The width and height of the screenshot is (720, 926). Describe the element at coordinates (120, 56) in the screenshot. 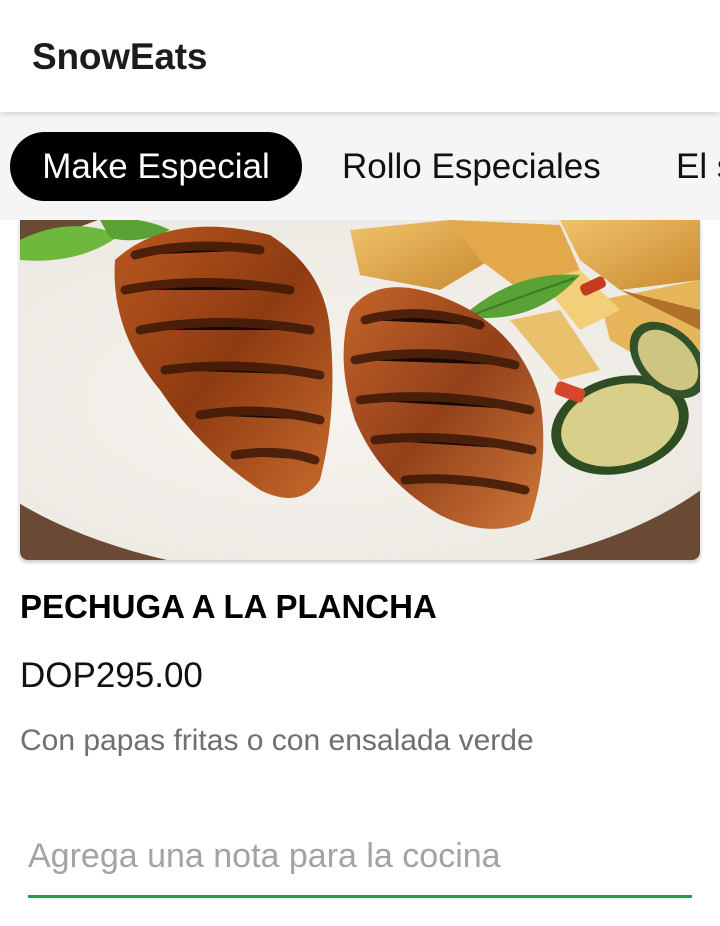

I see `app-title: SnowEats` at that location.